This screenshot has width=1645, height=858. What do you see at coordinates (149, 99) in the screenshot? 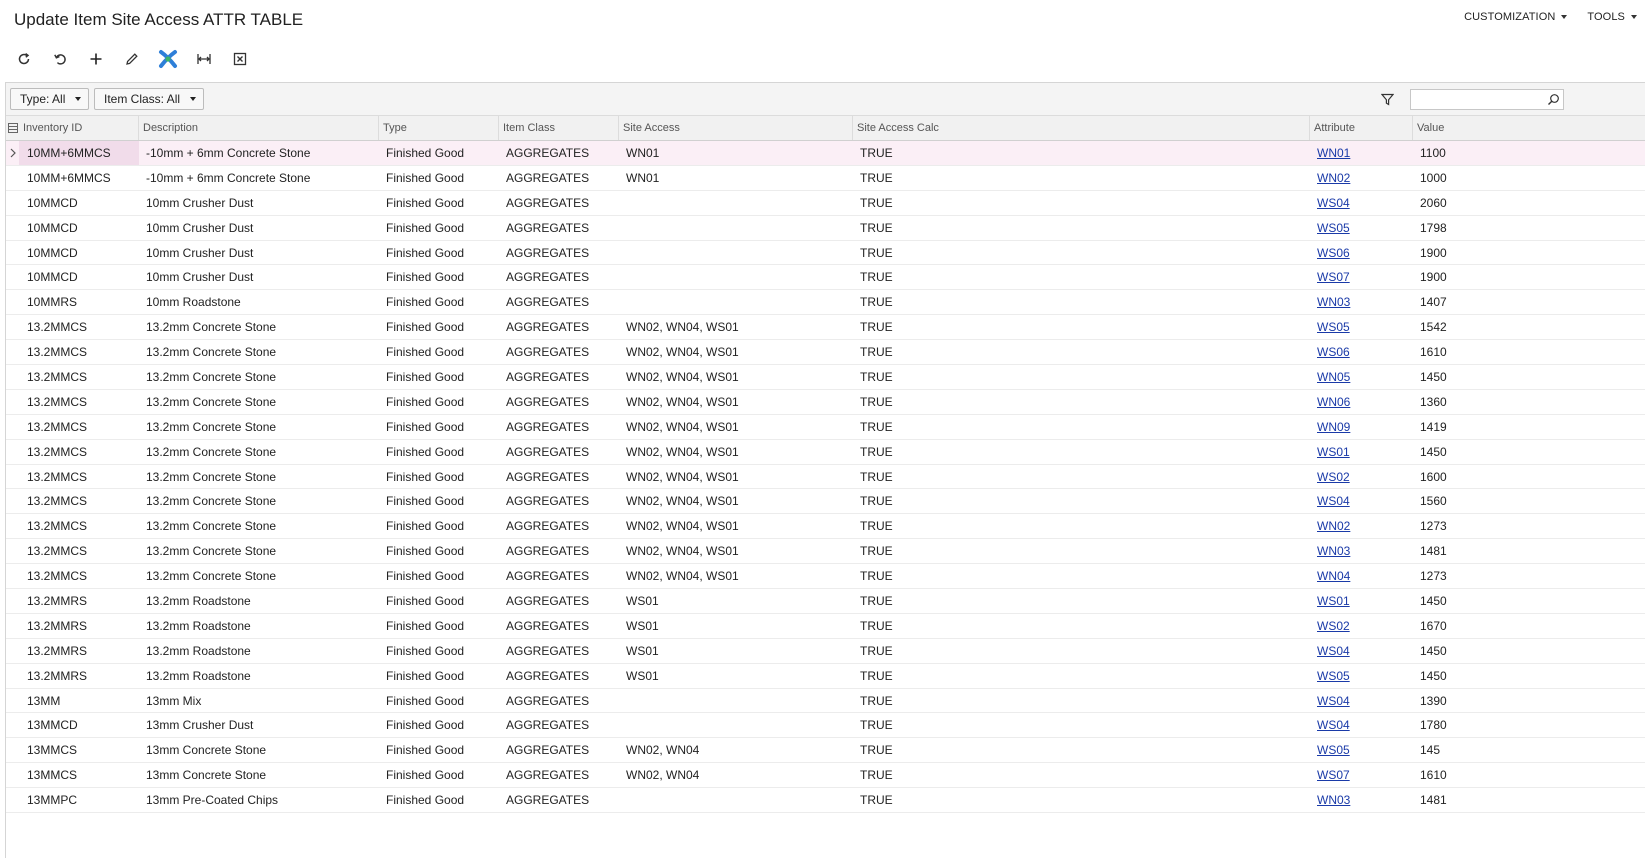
I see `item-class-filter: Item Class: All` at bounding box center [149, 99].